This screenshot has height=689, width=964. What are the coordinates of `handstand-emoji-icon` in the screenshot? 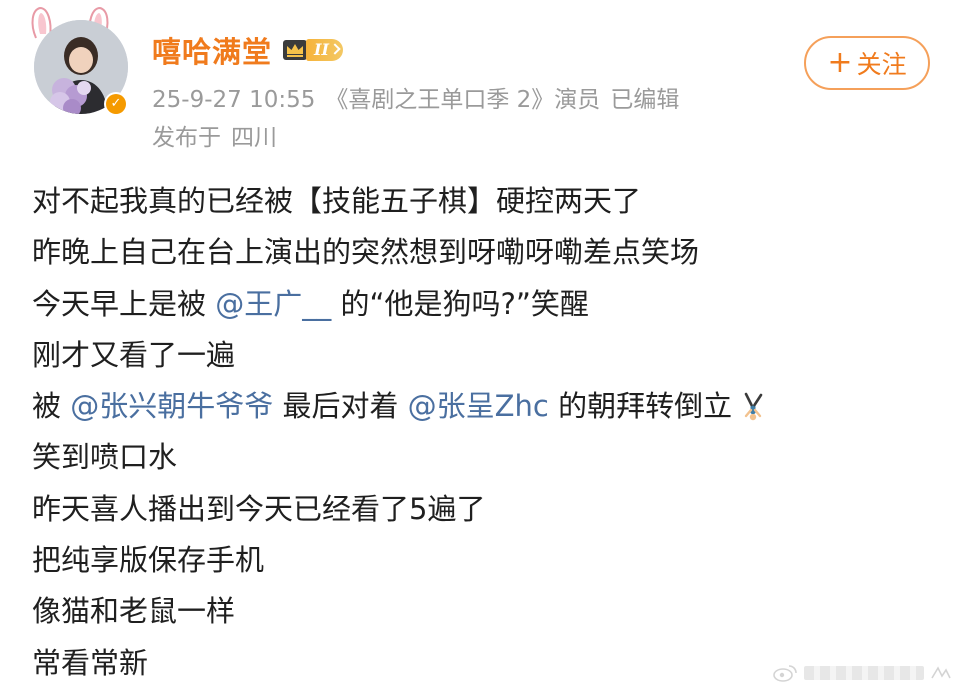 It's located at (753, 406).